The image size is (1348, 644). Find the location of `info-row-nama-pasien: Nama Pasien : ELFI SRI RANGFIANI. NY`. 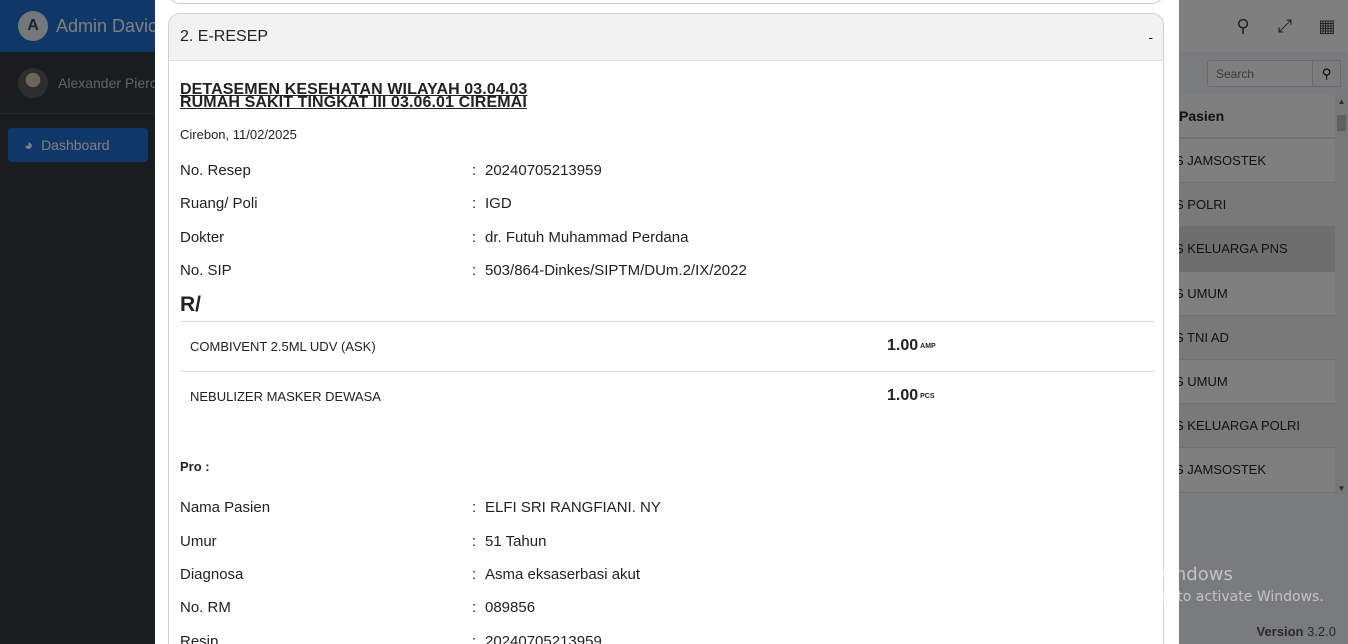

info-row-nama-pasien: Nama Pasien : ELFI SRI RANGFIANI. NY is located at coordinates (420, 508).